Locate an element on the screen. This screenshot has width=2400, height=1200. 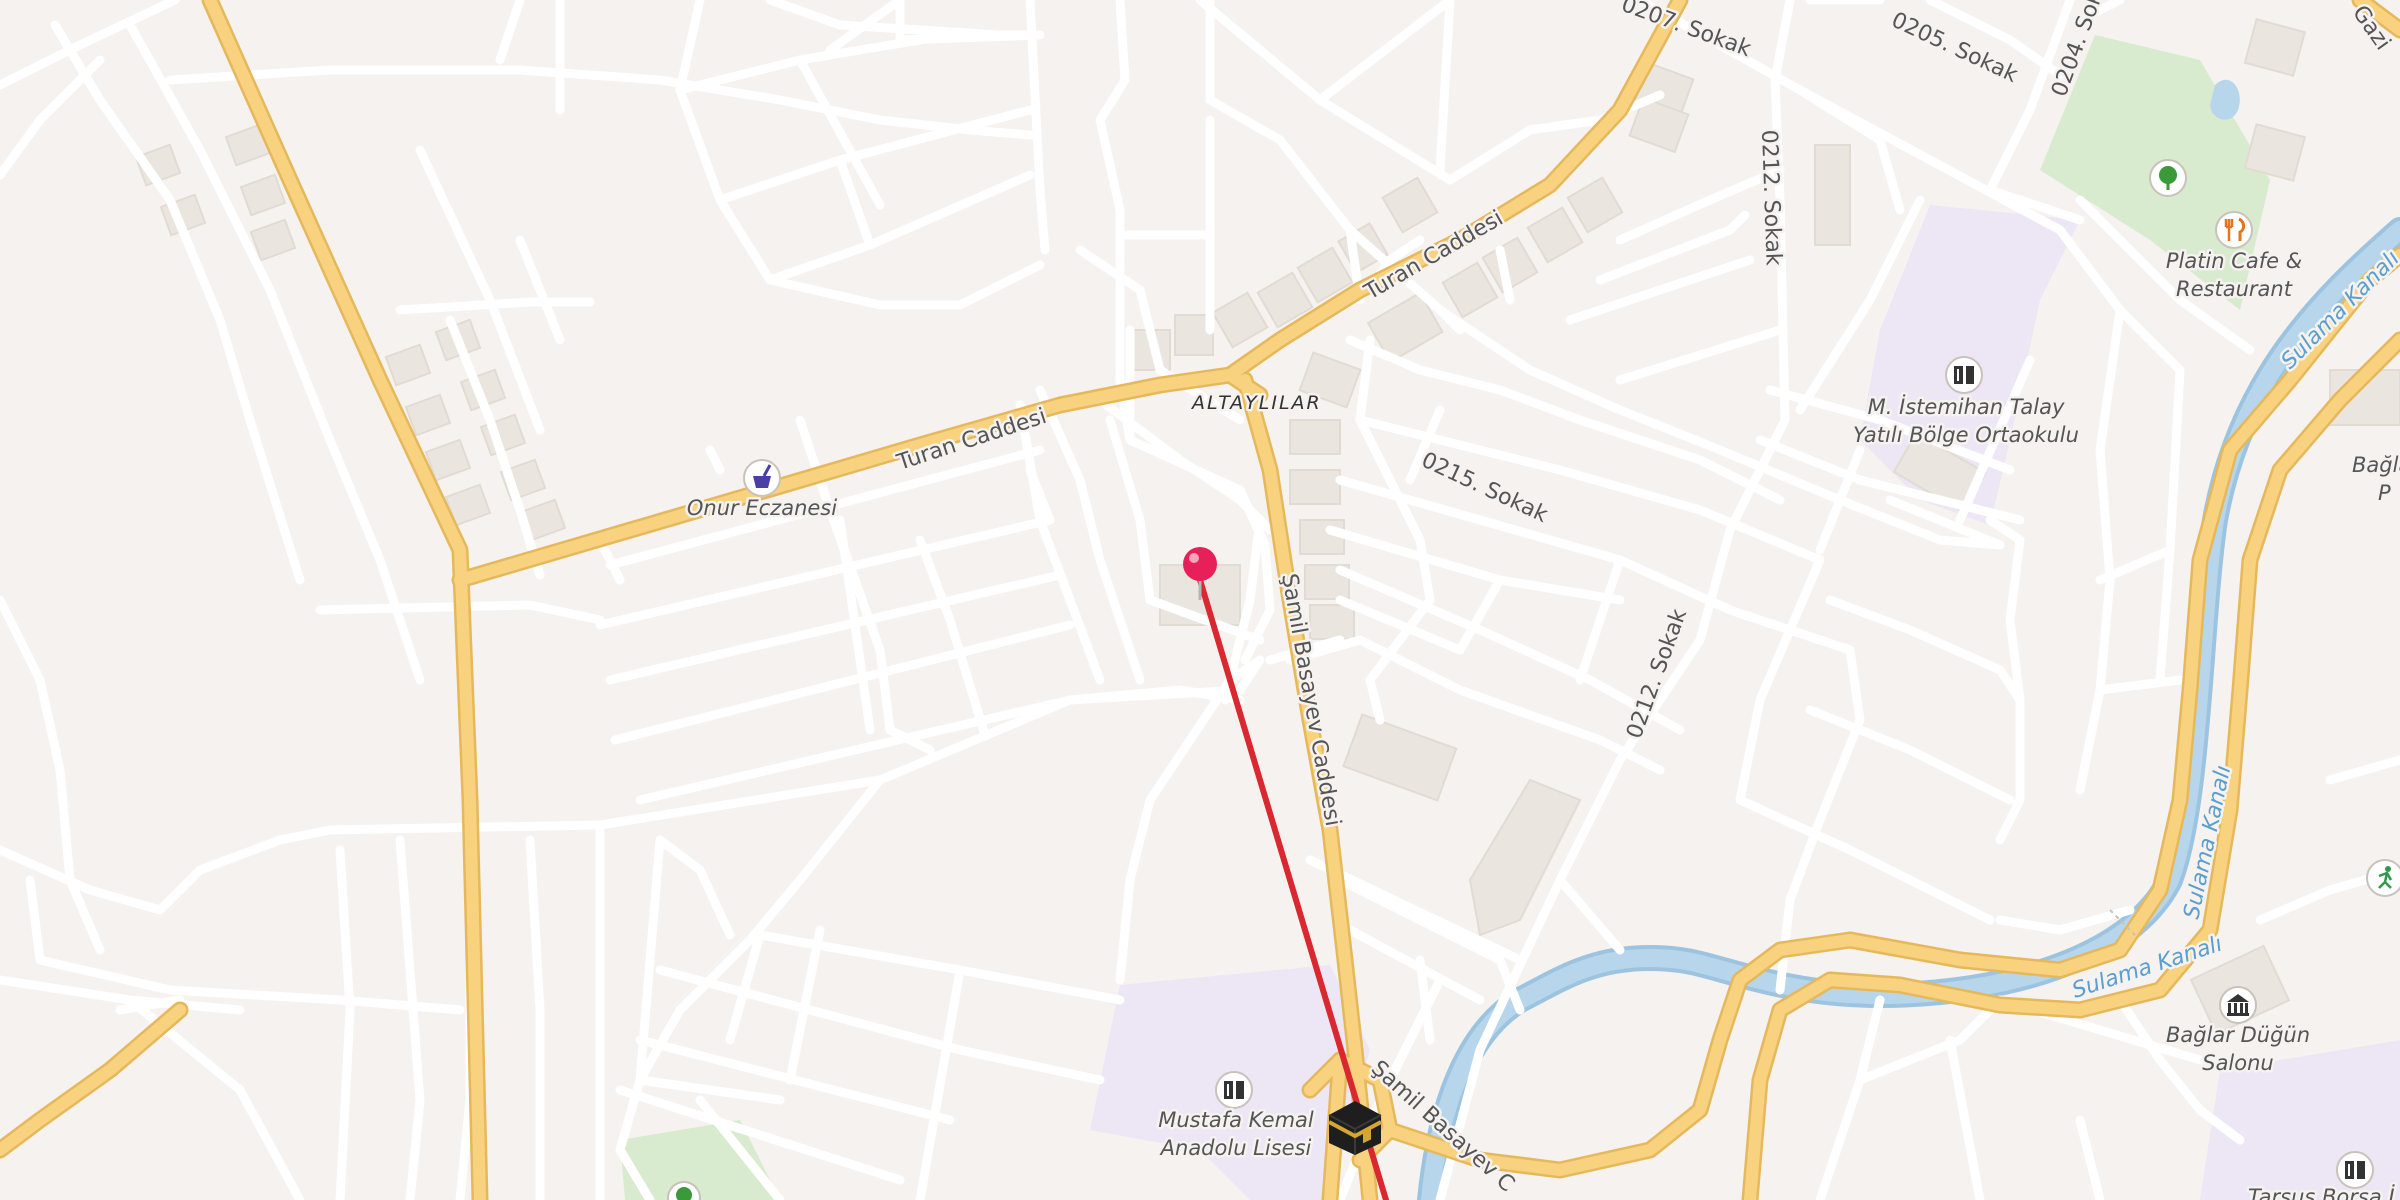
pharmacy-icon is located at coordinates (762, 478).